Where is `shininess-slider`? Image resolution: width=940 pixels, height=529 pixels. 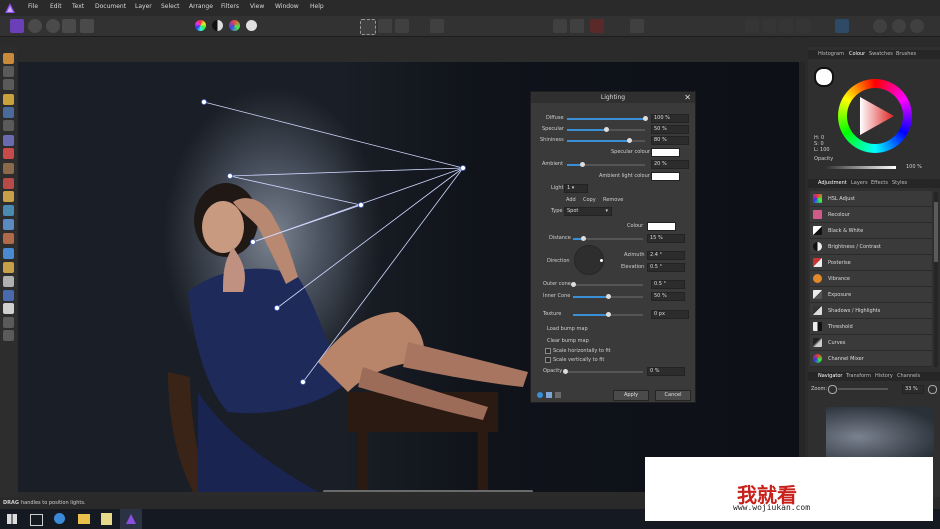
shininess-slider is located at coordinates (606, 140).